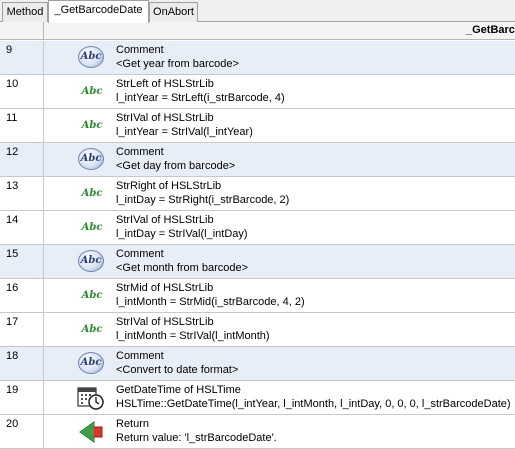 The width and height of the screenshot is (515, 449). I want to click on return-arrow-icon, so click(91, 432).